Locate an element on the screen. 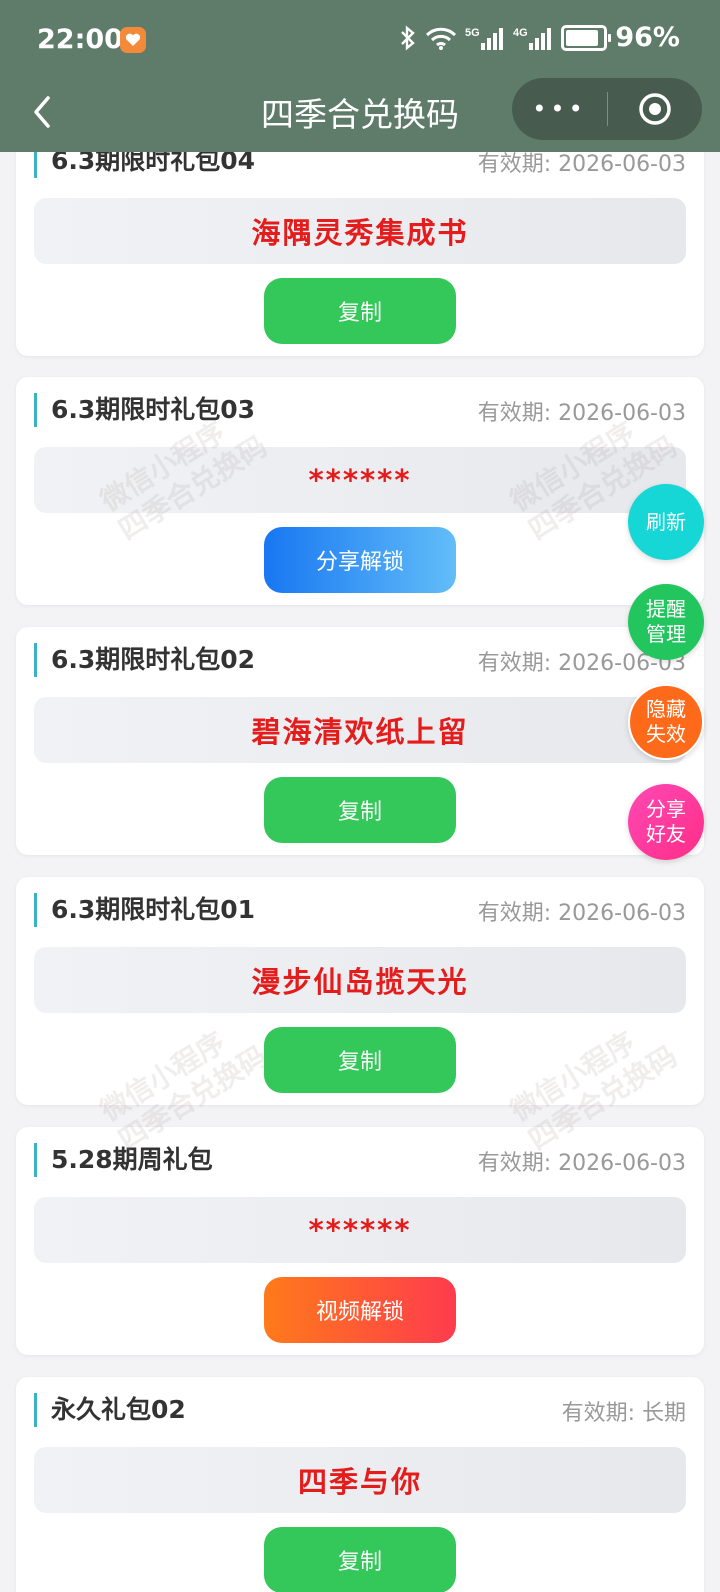  share-friend-button: 分享 好友 is located at coordinates (666, 822).